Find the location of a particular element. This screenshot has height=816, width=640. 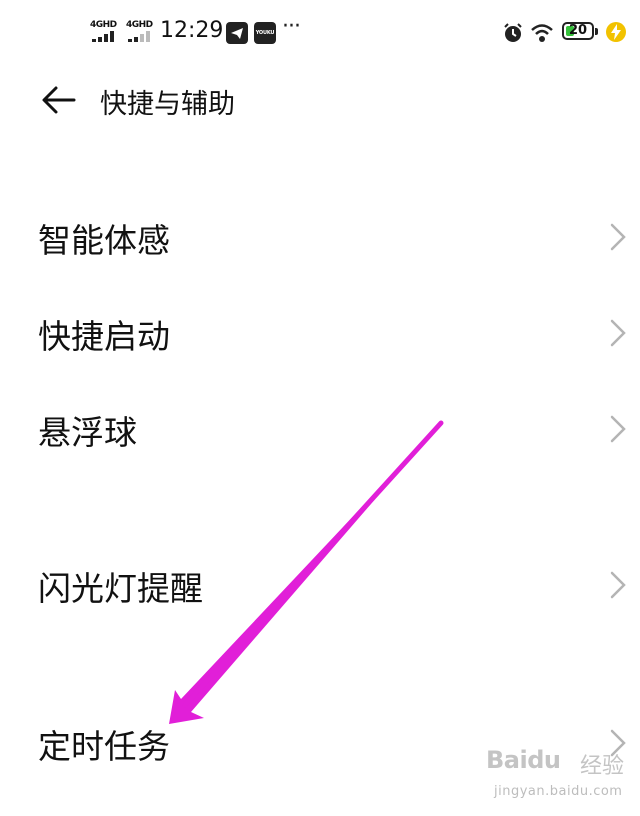

watermark-url: jingyan.baidu.com is located at coordinates (558, 791).